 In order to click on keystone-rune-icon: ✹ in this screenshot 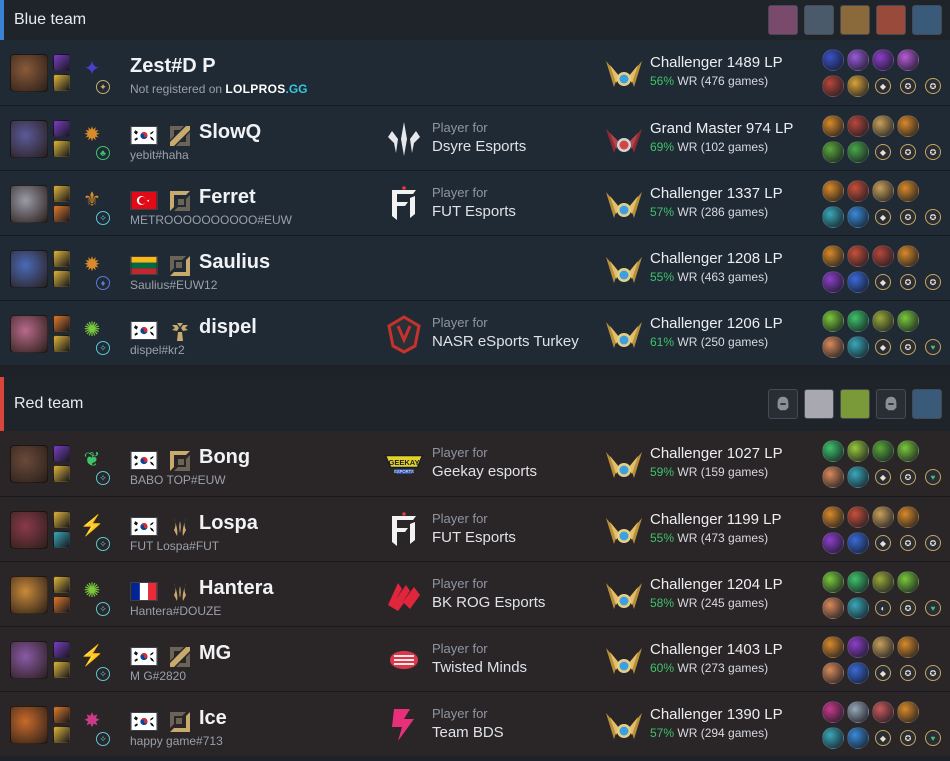, I will do `click(92, 135)`.